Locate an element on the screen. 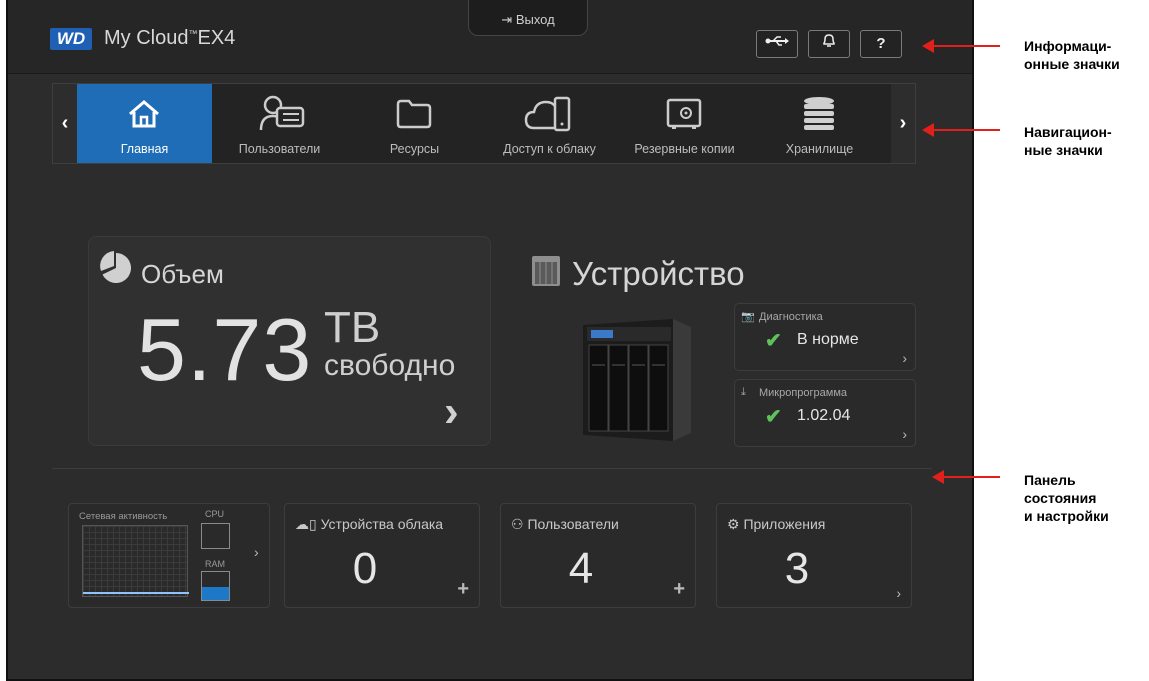  nav-item-label: Пользователи is located at coordinates (279, 149).